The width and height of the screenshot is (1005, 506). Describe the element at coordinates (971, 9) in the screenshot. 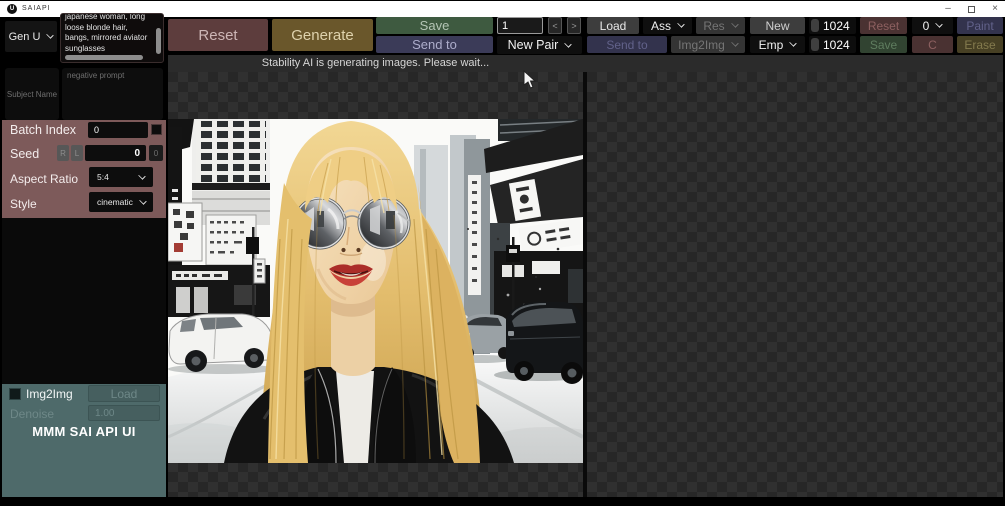

I see `maximize-button` at that location.